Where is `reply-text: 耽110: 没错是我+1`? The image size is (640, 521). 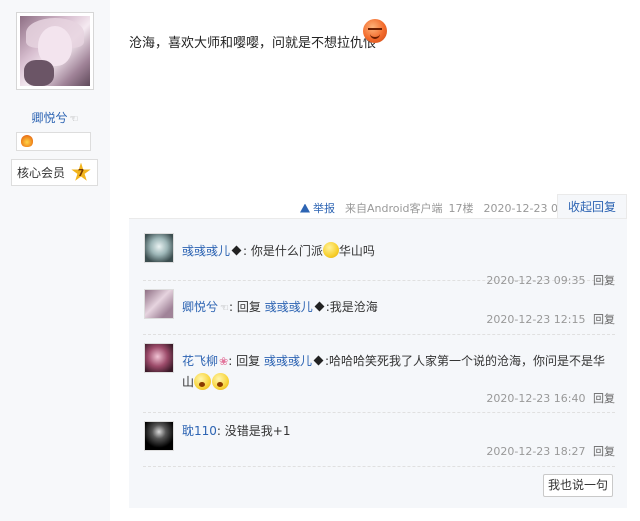 reply-text: 耽110: 没错是我+1 is located at coordinates (236, 431).